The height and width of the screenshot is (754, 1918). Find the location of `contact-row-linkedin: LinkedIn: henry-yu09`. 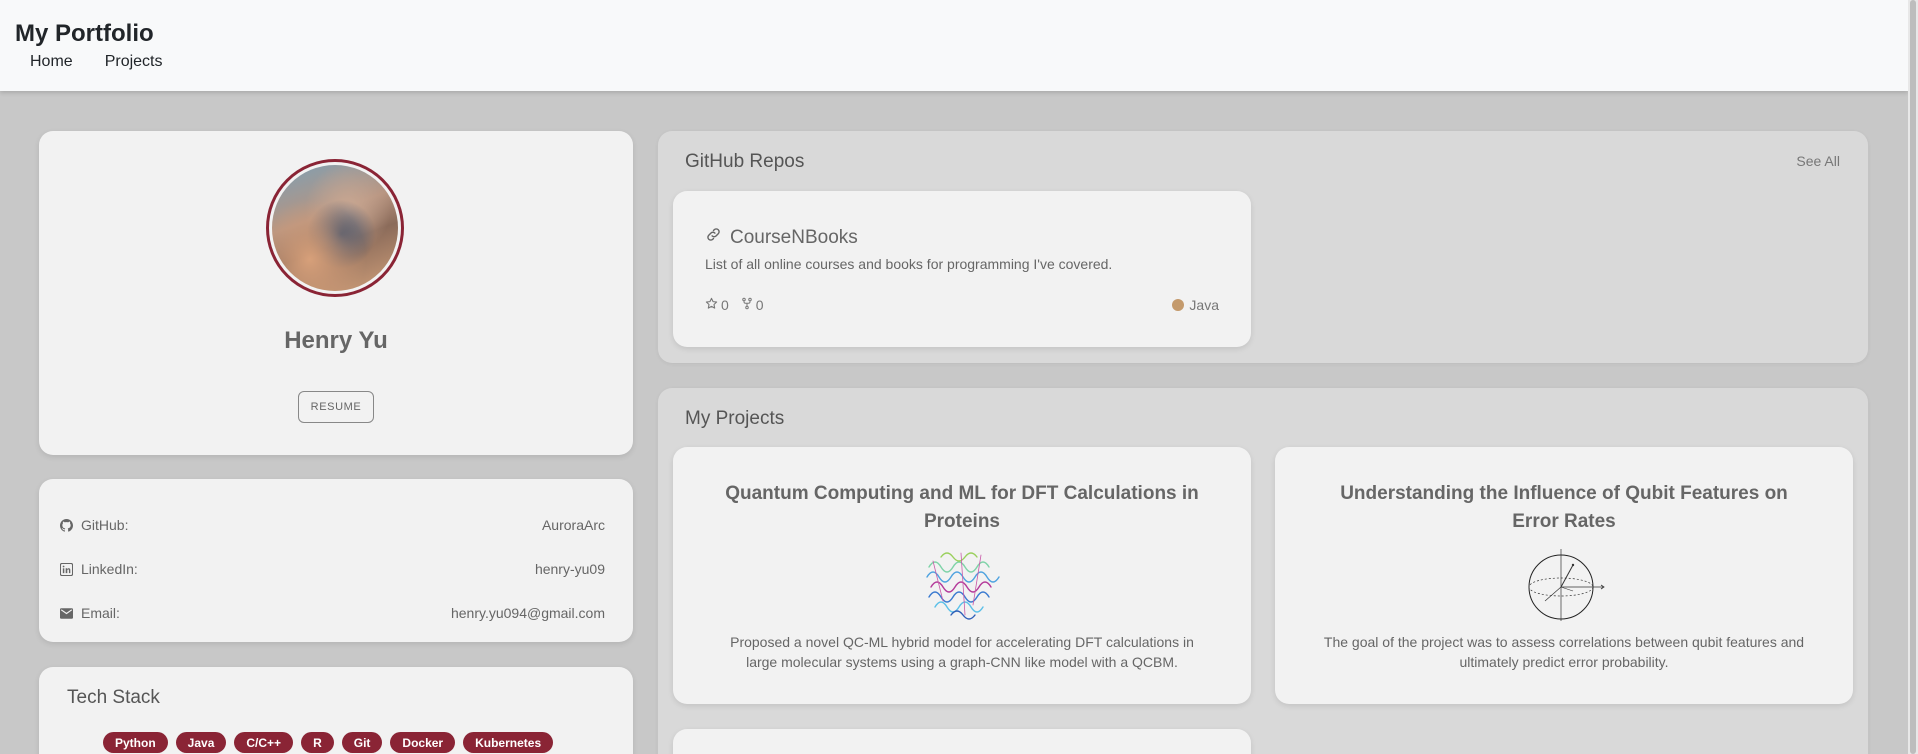

contact-row-linkedin: LinkedIn: henry-yu09 is located at coordinates (332, 569).